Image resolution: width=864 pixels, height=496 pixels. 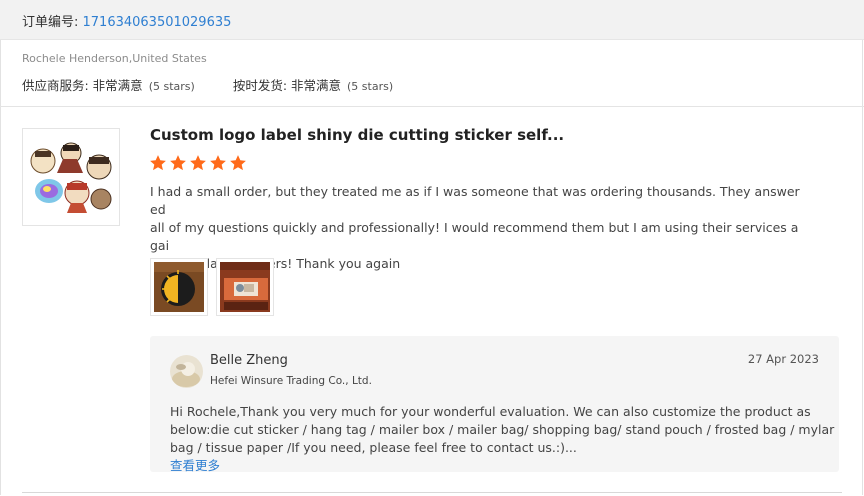 What do you see at coordinates (249, 360) in the screenshot?
I see `replier-name: Belle Zheng` at bounding box center [249, 360].